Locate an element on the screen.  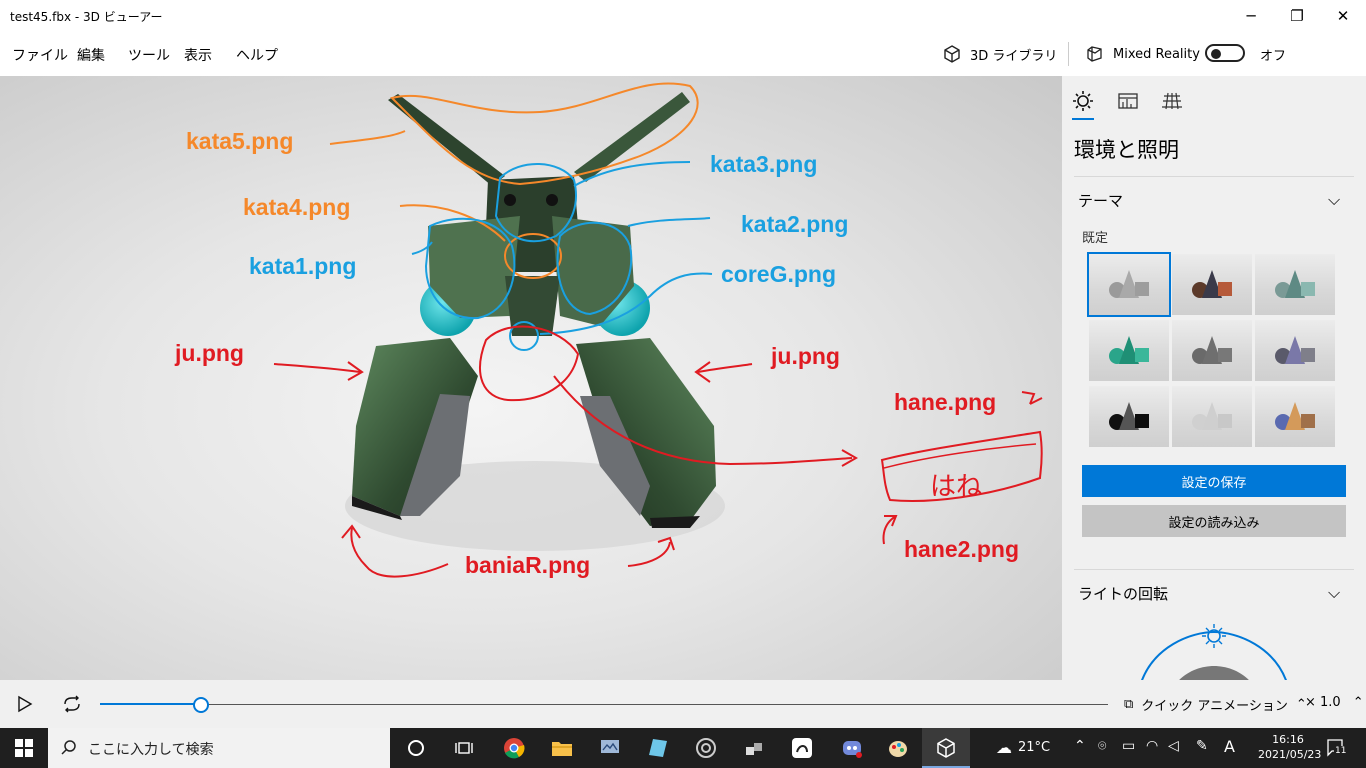
speed-control: × 1.0 ⌃ is located at coordinates (1334, 702).